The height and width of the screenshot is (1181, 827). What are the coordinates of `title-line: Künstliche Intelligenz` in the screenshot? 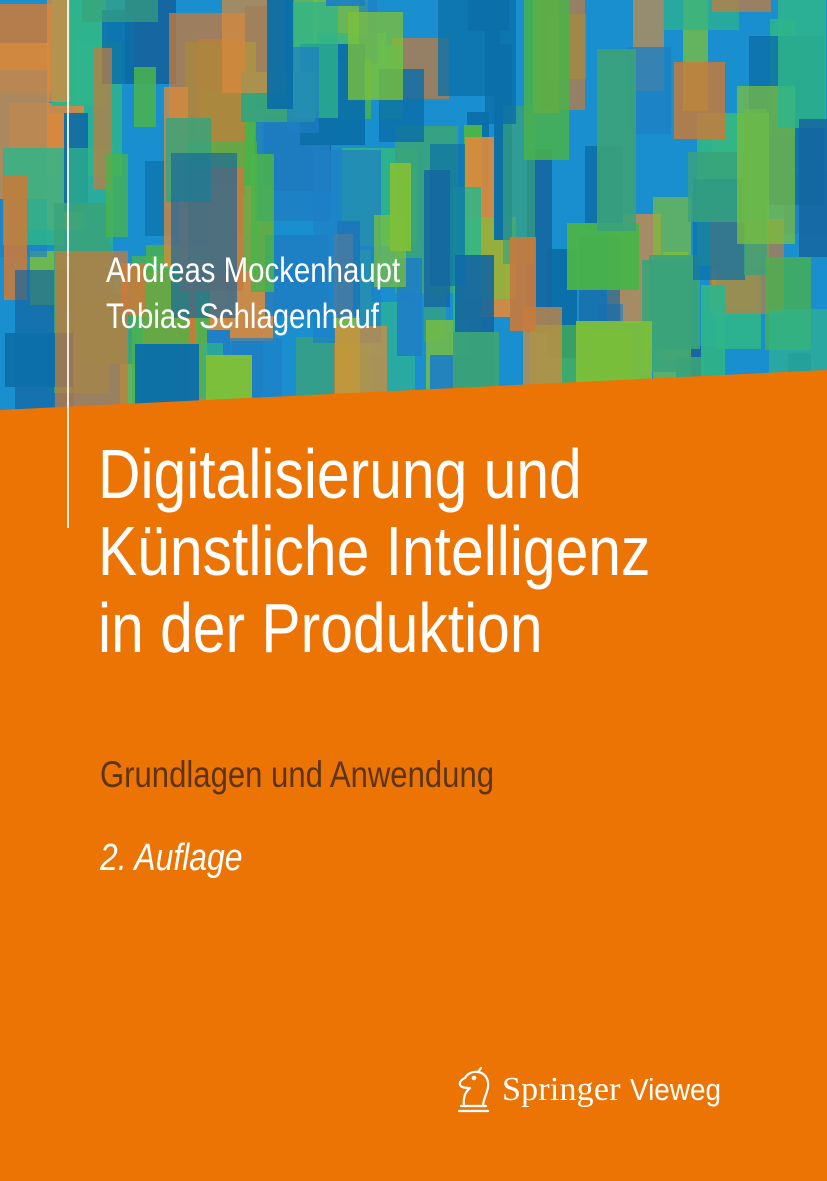 It's located at (374, 551).